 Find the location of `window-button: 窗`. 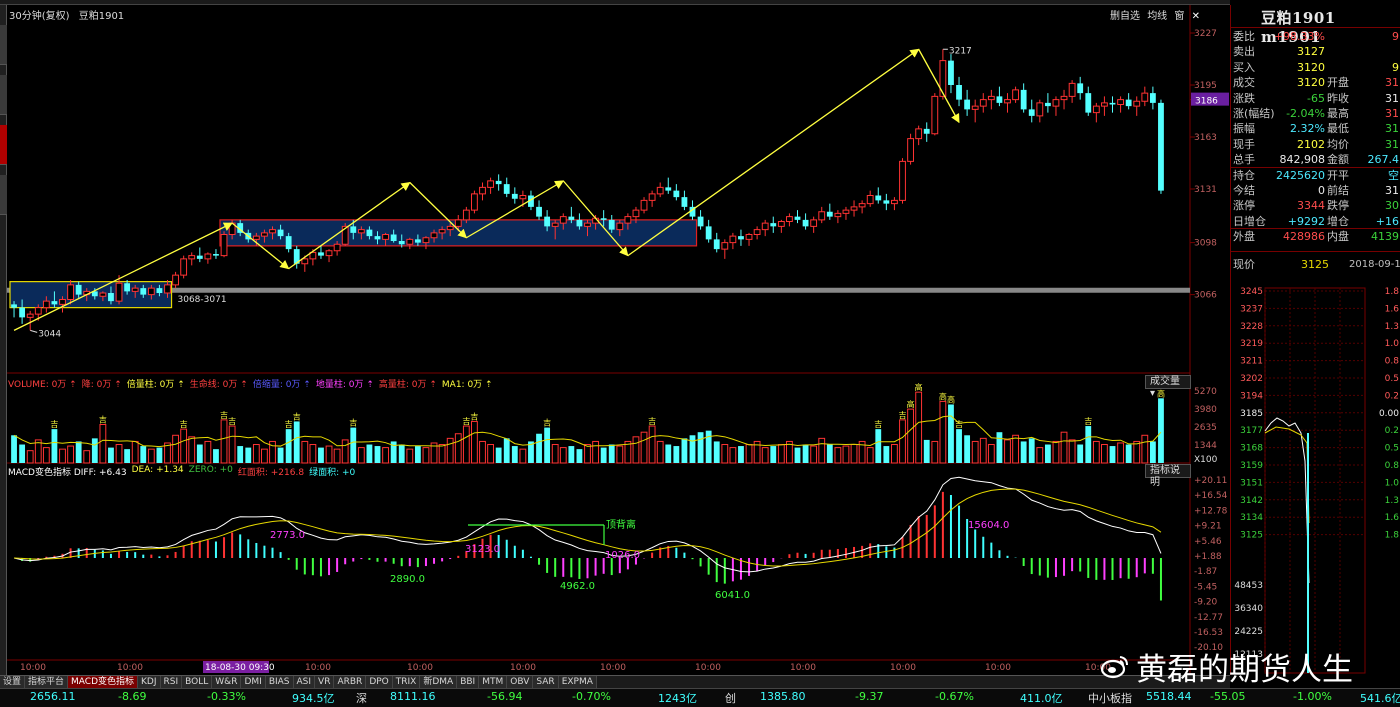

window-button: 窗 is located at coordinates (1179, 16).